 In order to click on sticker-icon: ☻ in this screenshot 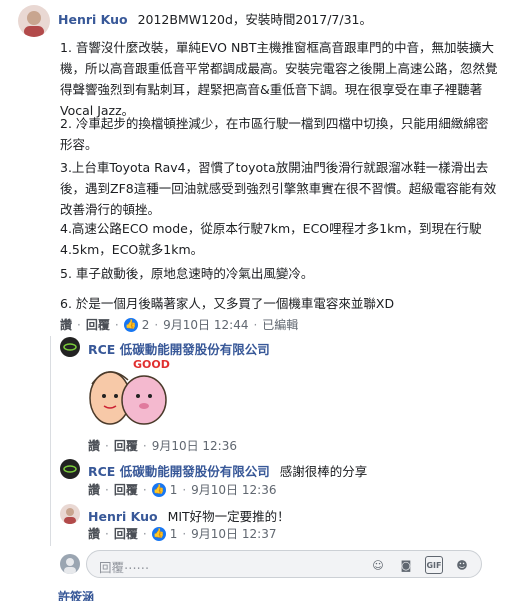, I will do `click(462, 565)`.